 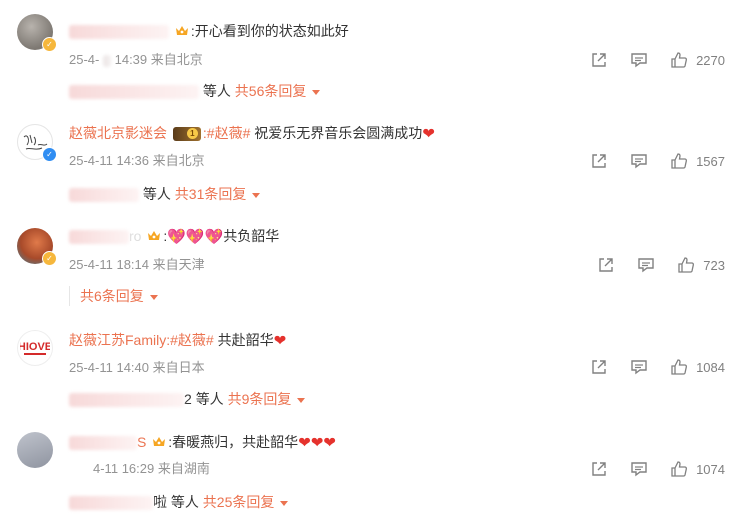 I want to click on comment-actions: 1084, so click(x=646, y=367).